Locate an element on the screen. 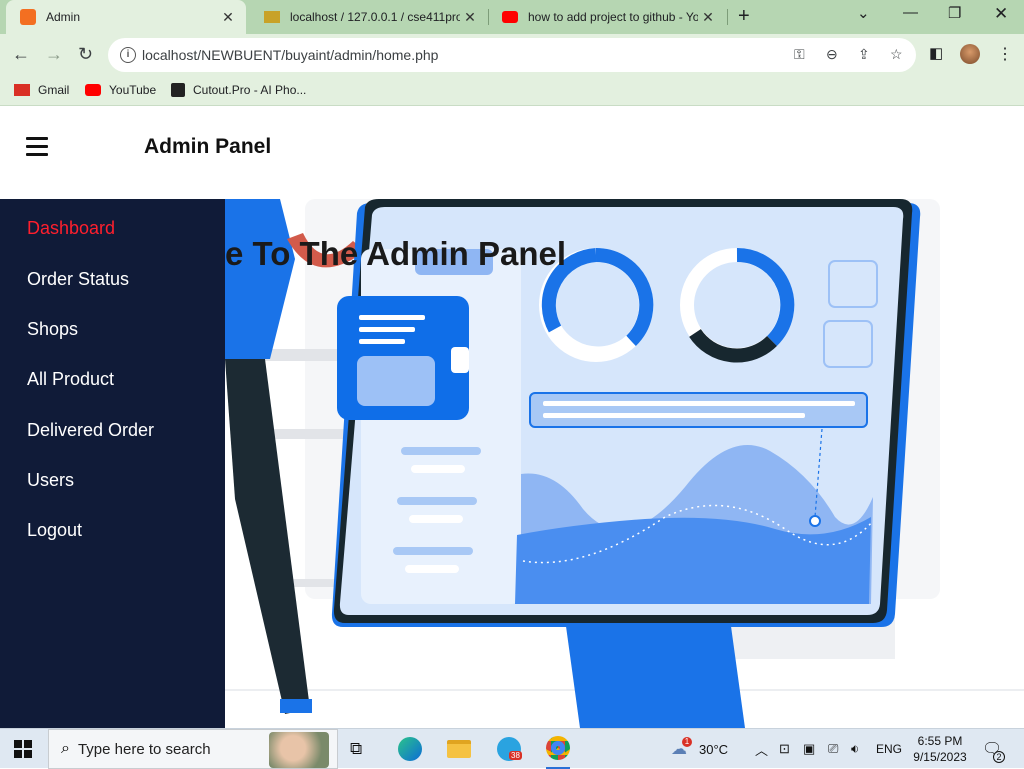 The height and width of the screenshot is (769, 1024). minimize-icon: — is located at coordinates (910, 12).